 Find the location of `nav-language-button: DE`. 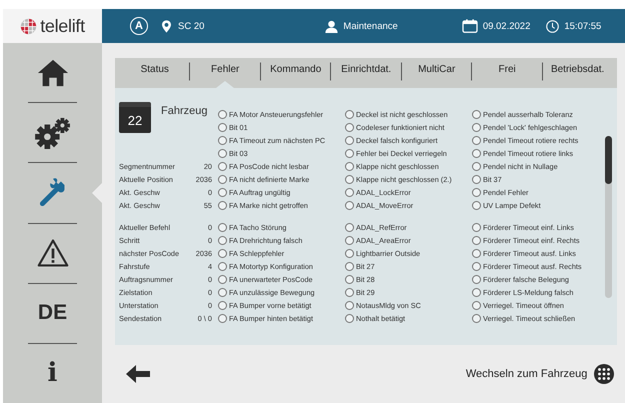

nav-language-button: DE is located at coordinates (52, 314).